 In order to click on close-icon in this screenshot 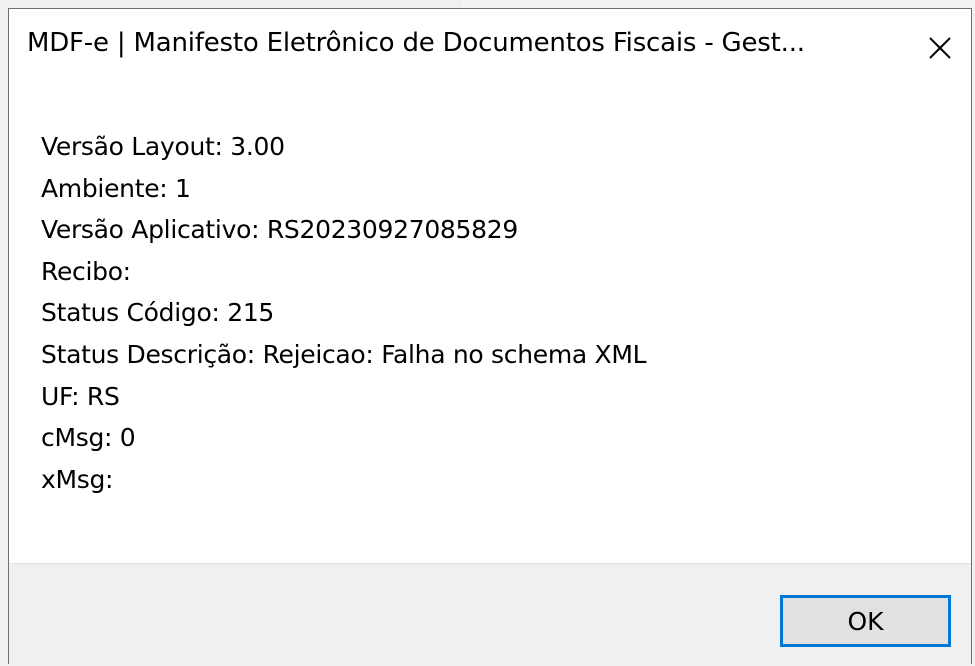, I will do `click(940, 48)`.